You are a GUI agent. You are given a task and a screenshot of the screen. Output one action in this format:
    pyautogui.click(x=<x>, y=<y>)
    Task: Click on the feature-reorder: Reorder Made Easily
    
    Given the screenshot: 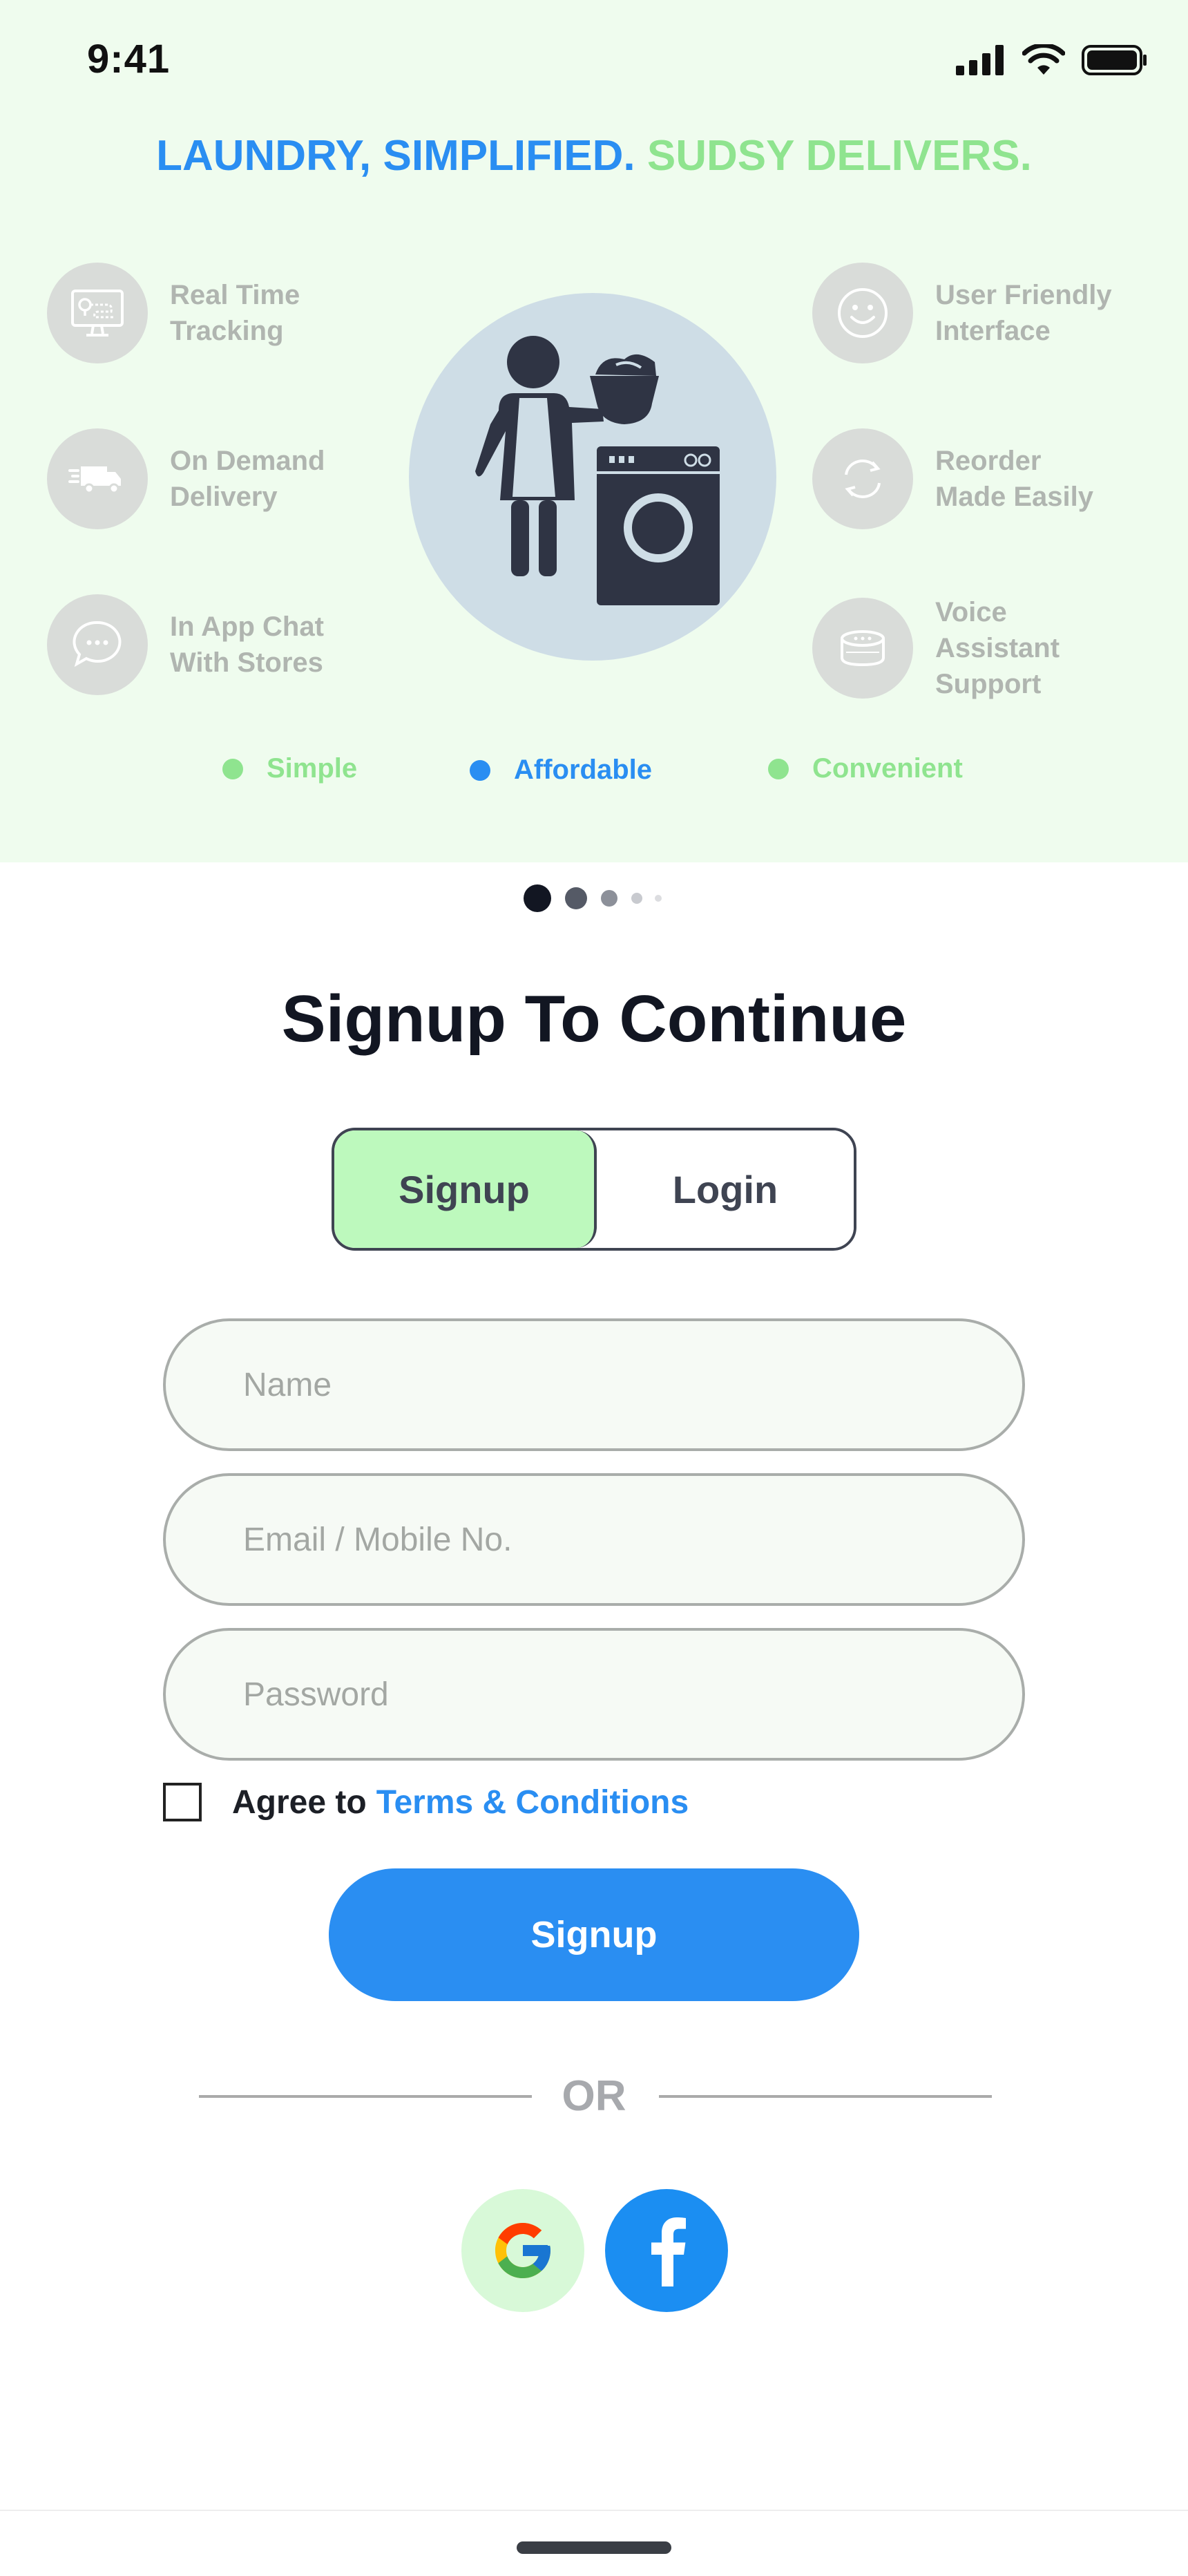 What is the action you would take?
    pyautogui.click(x=963, y=478)
    